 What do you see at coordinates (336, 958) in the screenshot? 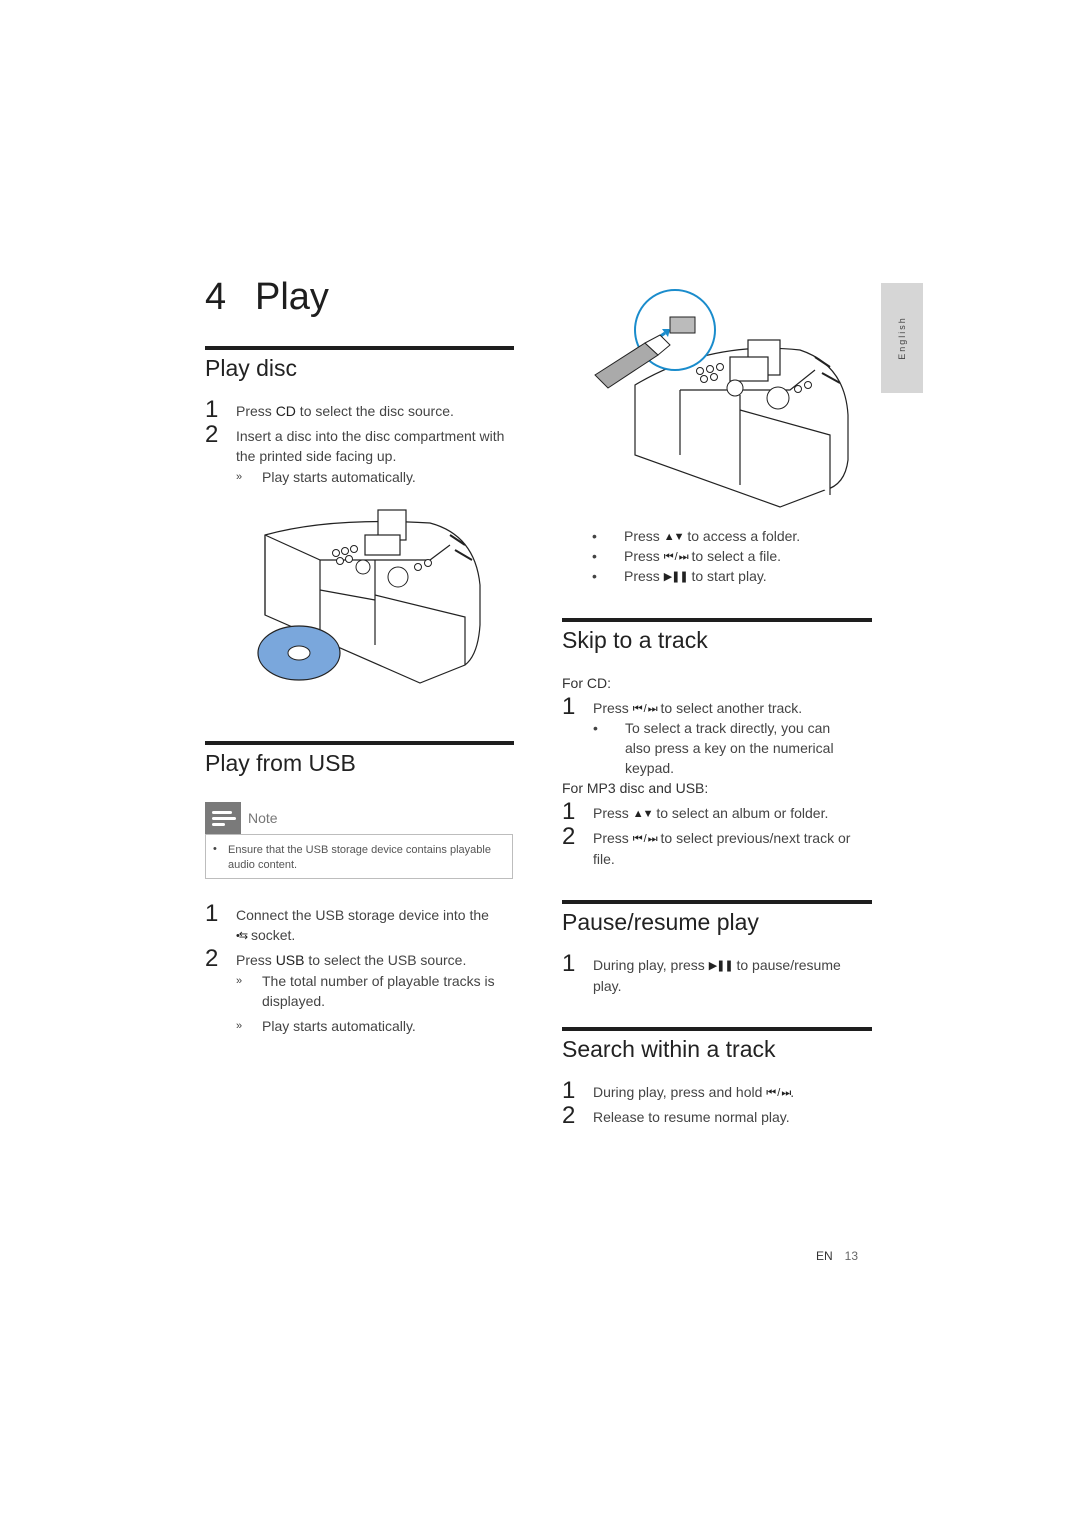
I see `play-usb-step-2: 2 Press USB to select the USB source.` at bounding box center [336, 958].